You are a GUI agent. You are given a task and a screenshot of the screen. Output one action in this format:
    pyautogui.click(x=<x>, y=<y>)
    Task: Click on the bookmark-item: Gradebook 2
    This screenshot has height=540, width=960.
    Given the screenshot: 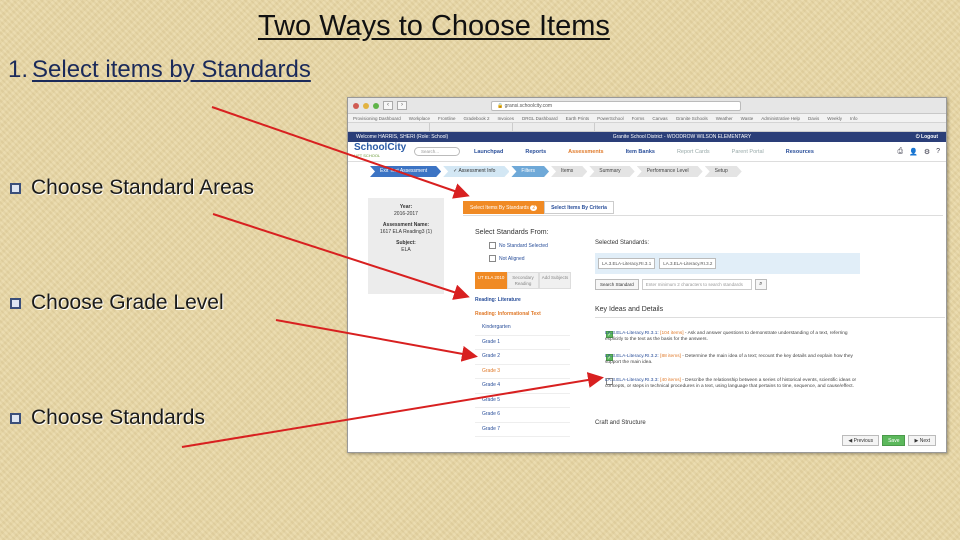 What is the action you would take?
    pyautogui.click(x=476, y=118)
    